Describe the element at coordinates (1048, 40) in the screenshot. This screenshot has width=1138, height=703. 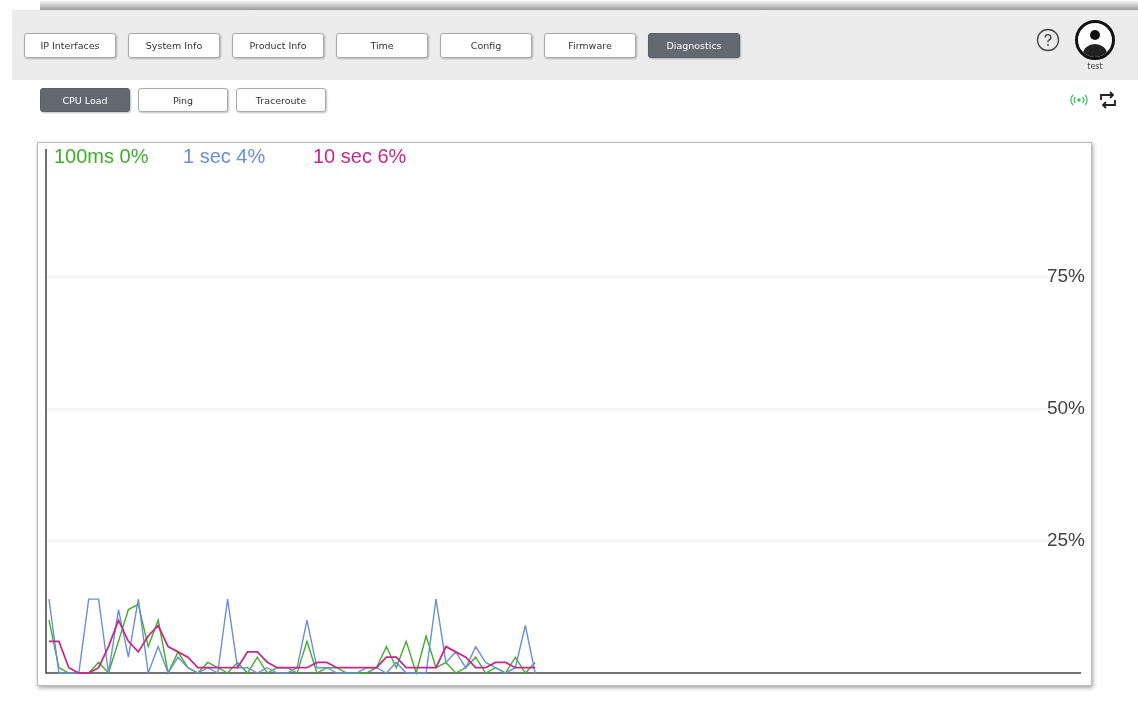
I see `help-icon` at that location.